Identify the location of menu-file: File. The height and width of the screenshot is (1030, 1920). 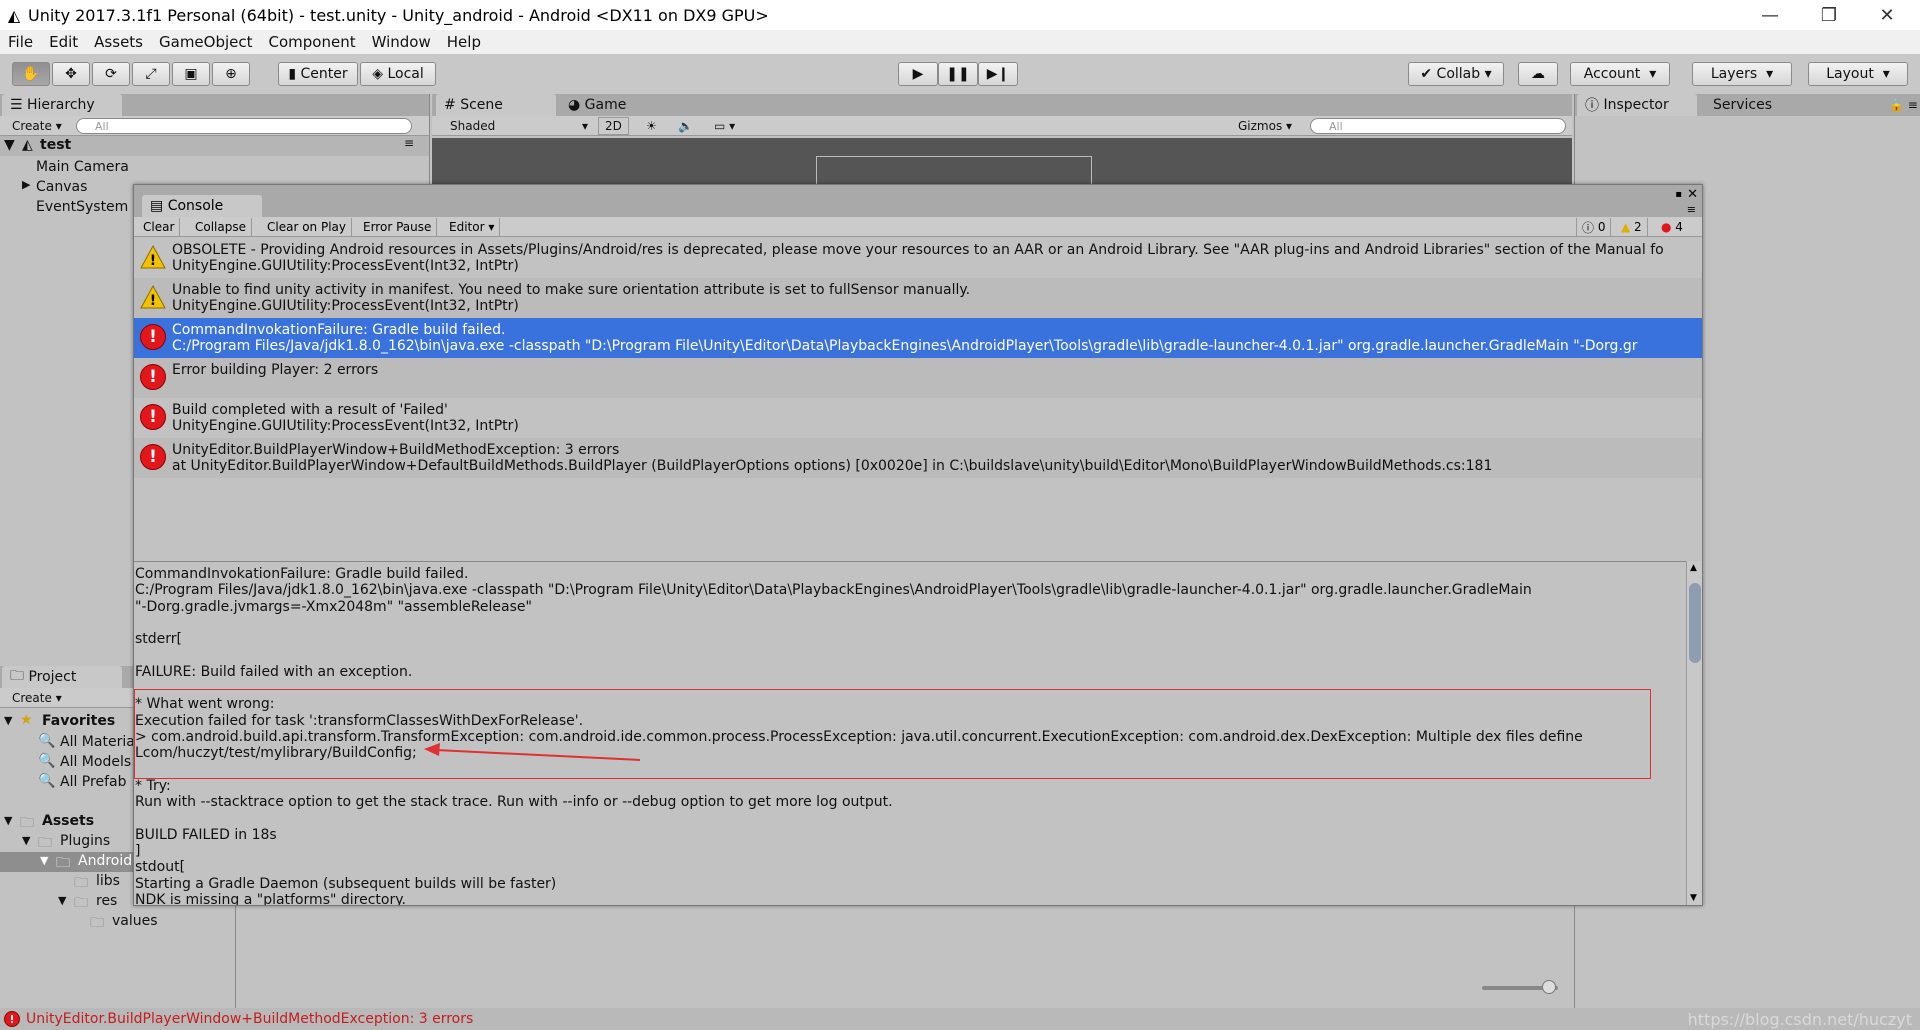
(20, 42).